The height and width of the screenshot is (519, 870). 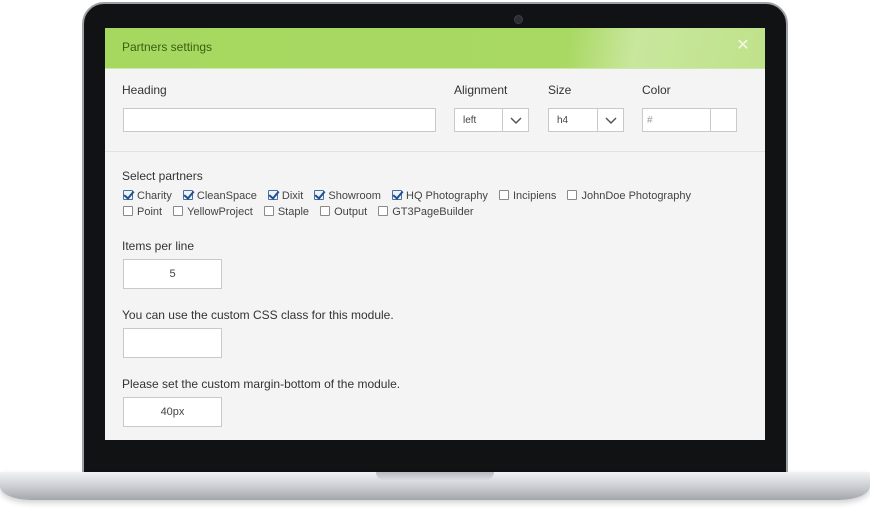 I want to click on partner-incipiens: Incipiens, so click(x=527, y=196).